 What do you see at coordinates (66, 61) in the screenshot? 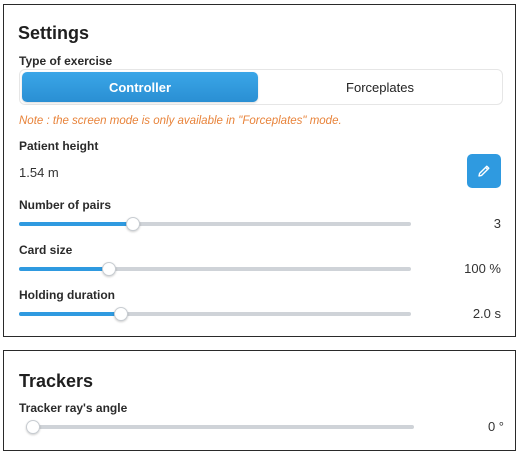
I see `exercise-type-label: Type of exercise` at bounding box center [66, 61].